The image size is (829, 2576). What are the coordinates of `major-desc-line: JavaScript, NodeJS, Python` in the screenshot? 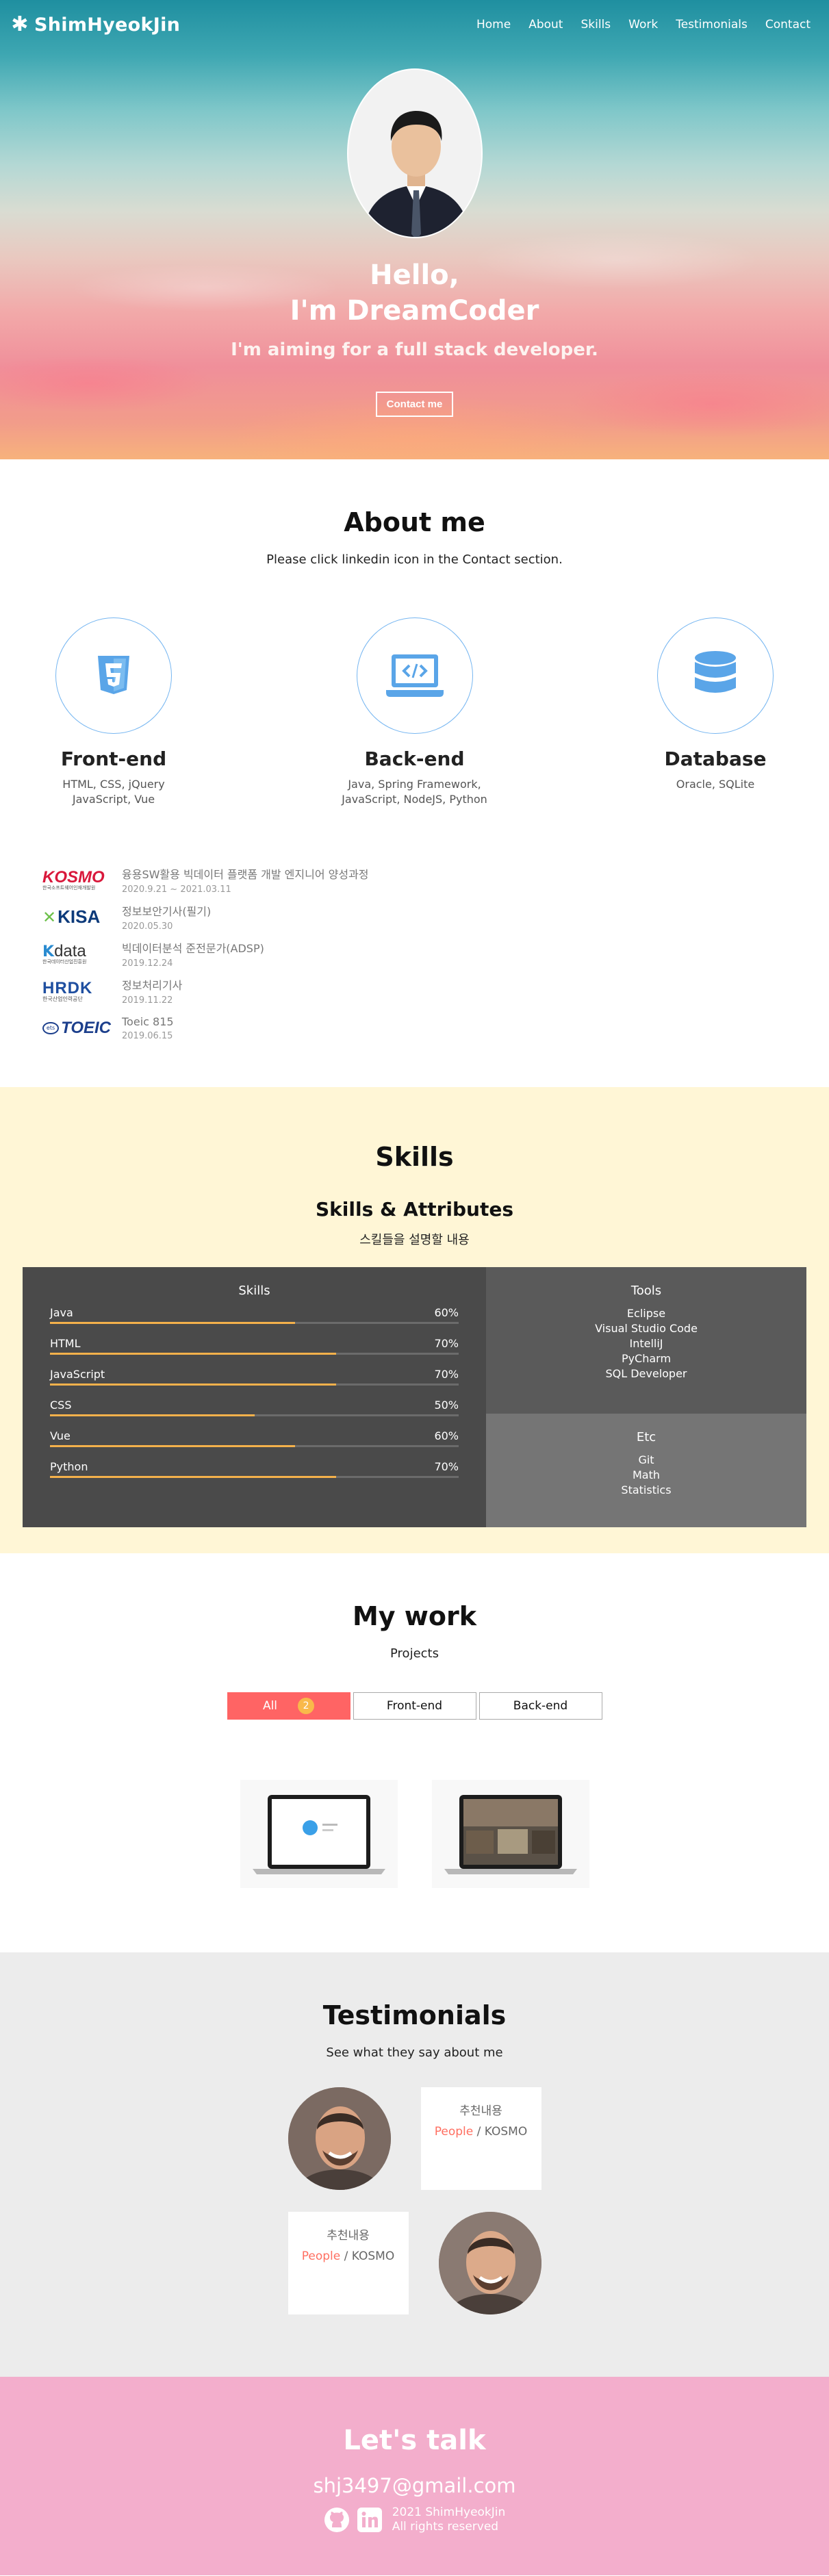 It's located at (414, 800).